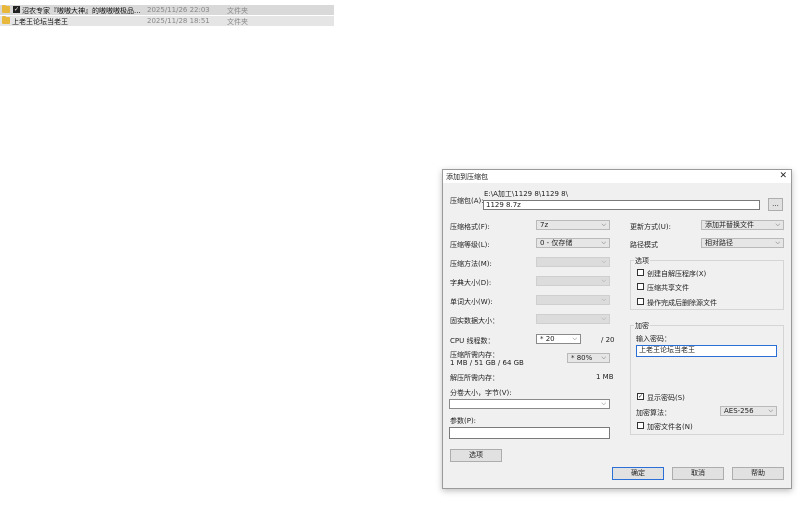  Describe the element at coordinates (758, 473) in the screenshot. I see `help-button: 帮助` at that location.